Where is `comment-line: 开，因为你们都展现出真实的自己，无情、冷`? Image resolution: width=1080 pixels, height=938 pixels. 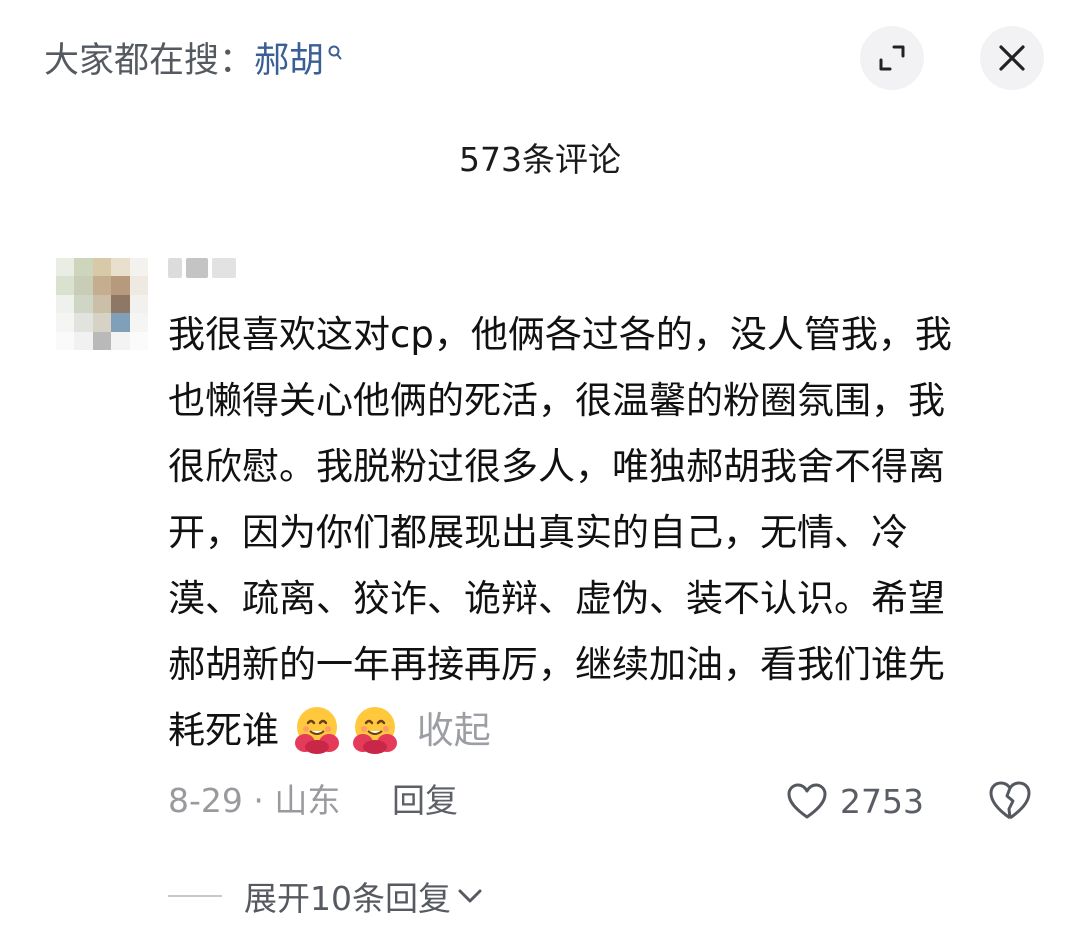 comment-line: 开，因为你们都展现出真实的自己，无情、冷 is located at coordinates (538, 532).